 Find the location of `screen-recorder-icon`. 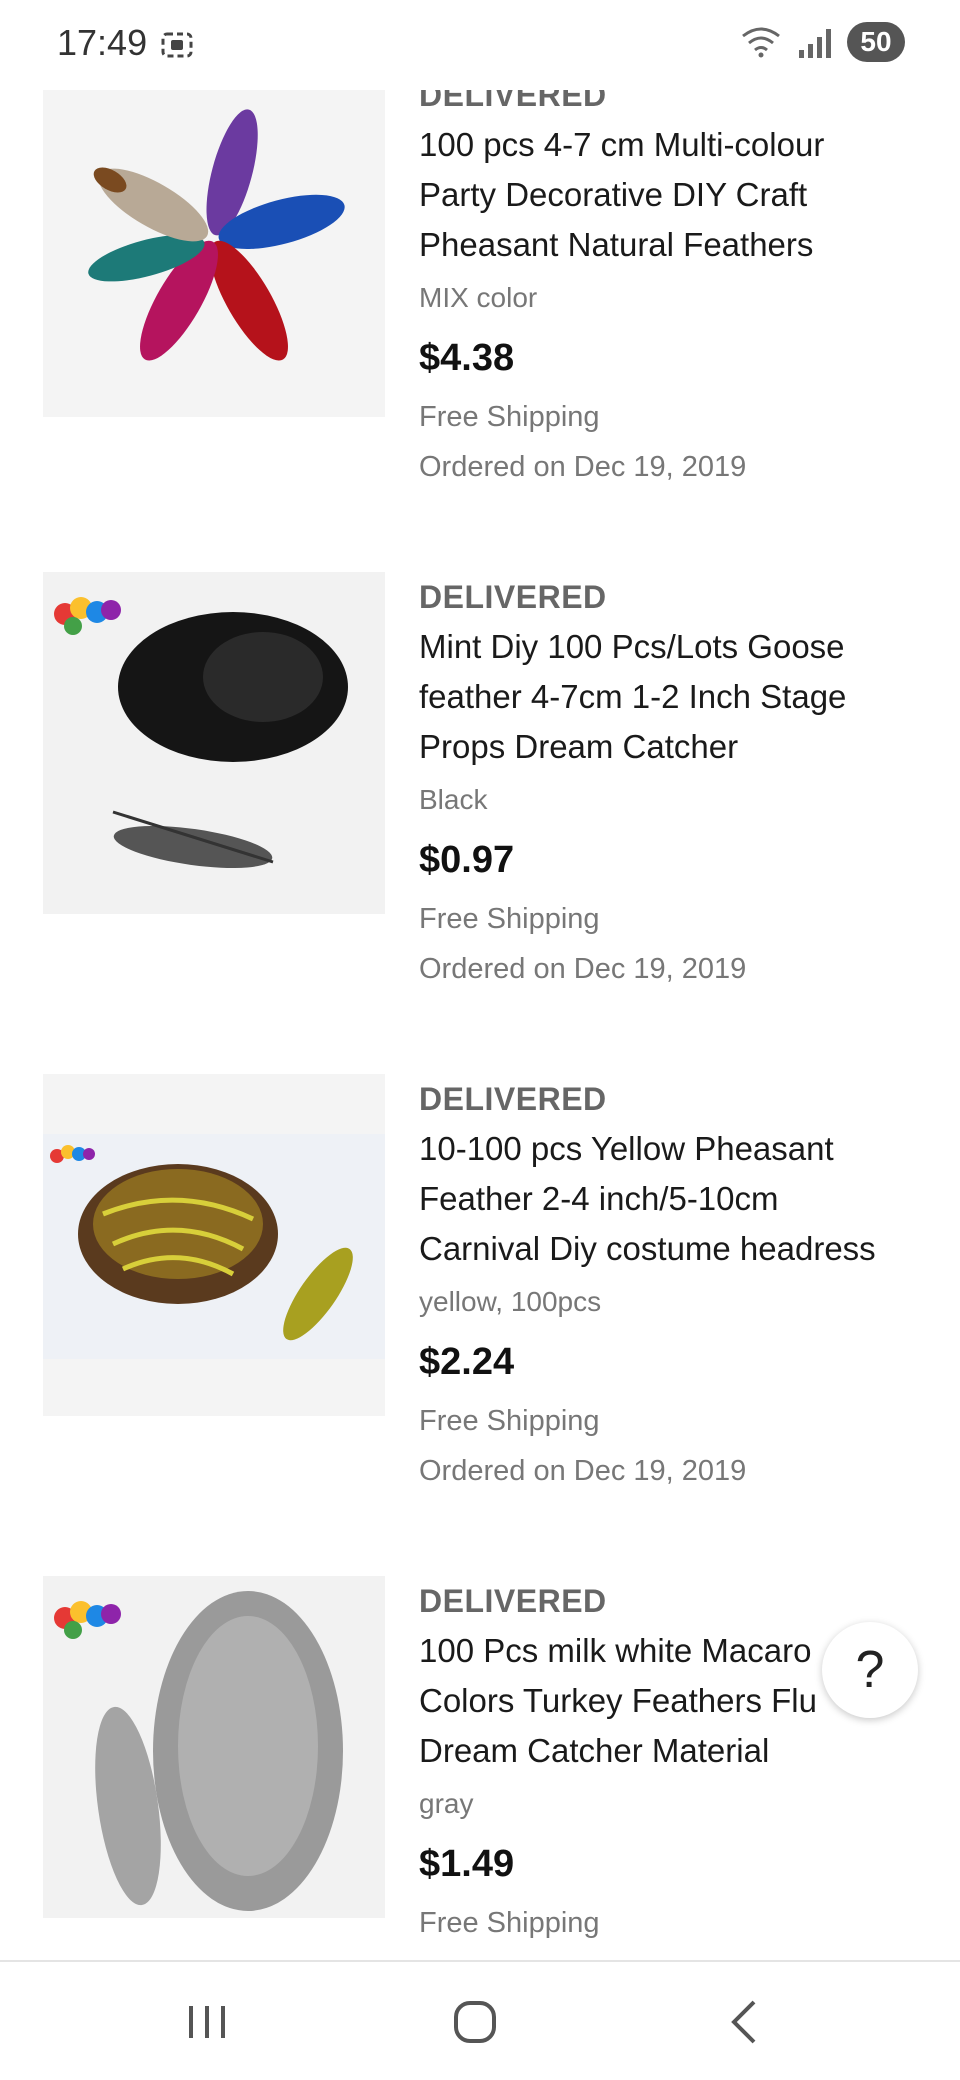

screen-recorder-icon is located at coordinates (177, 45).